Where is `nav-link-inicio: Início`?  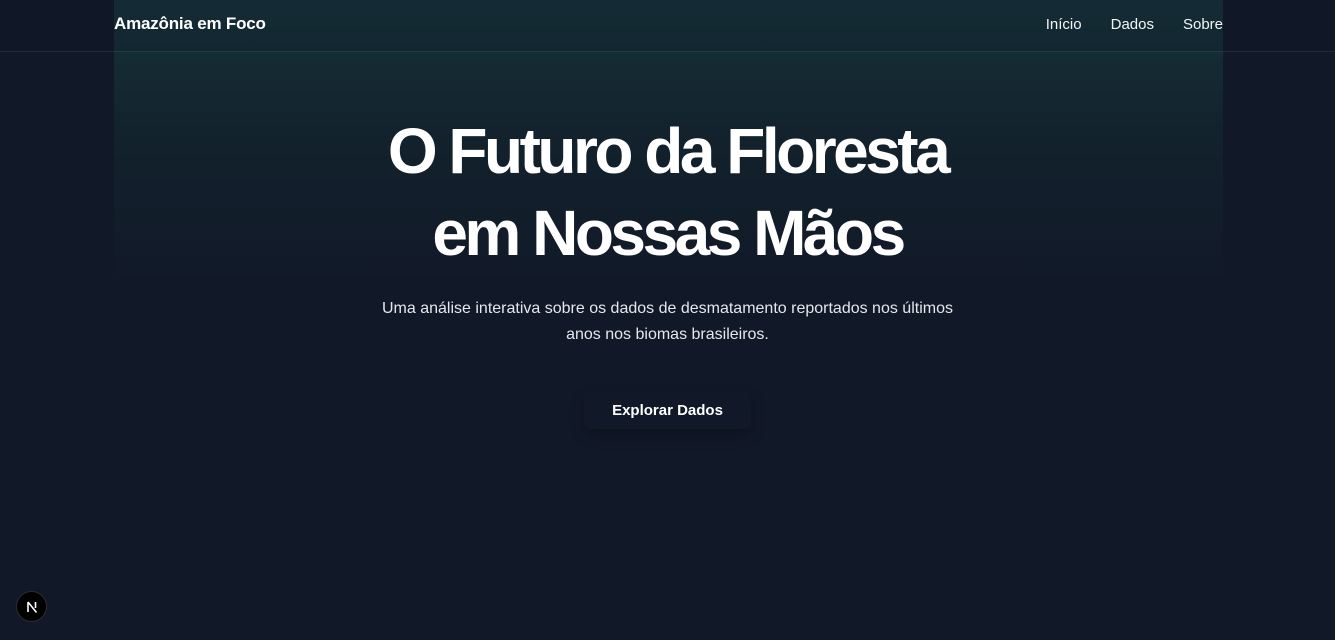 nav-link-inicio: Início is located at coordinates (1064, 24).